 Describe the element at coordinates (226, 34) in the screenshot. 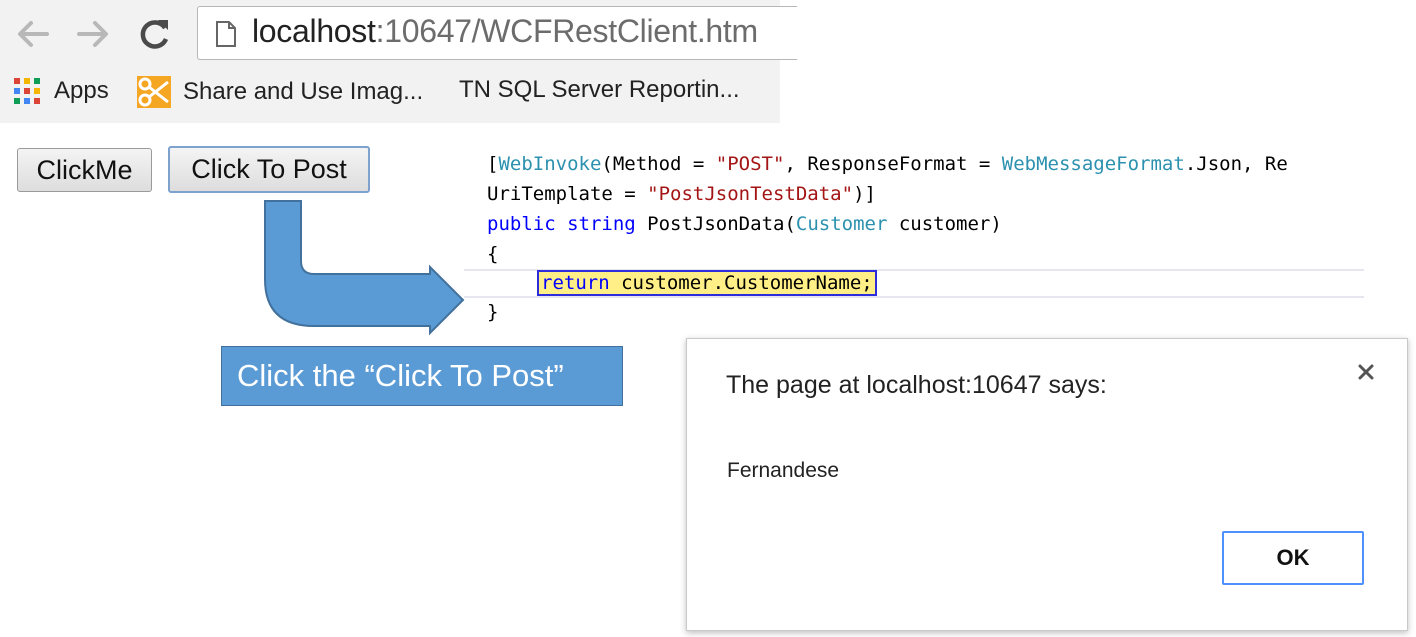

I see `page-icon` at that location.